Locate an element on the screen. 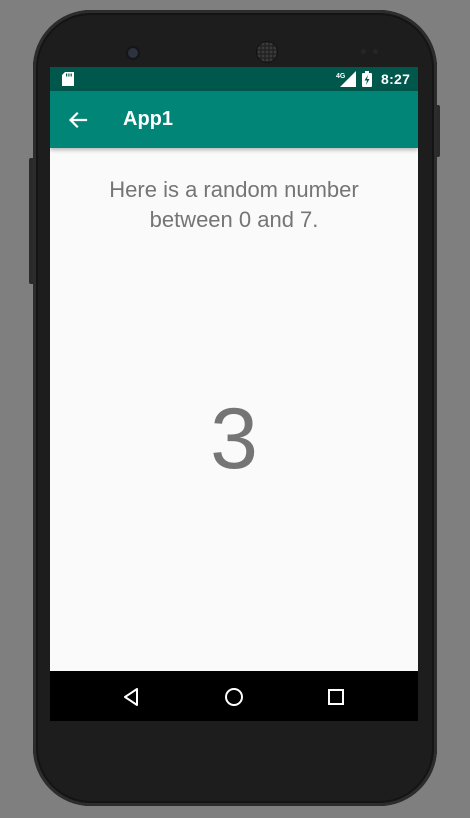 This screenshot has width=470, height=818. sd-card-icon is located at coordinates (68, 79).